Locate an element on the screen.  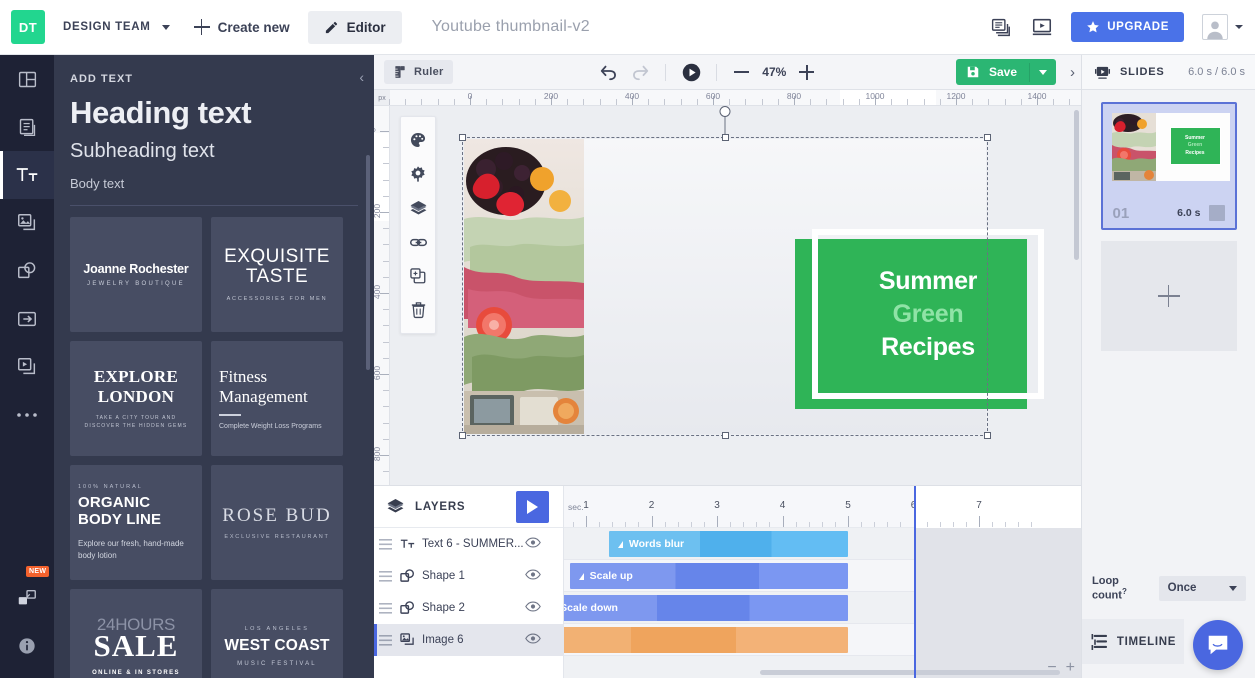
sidebar-item-text is located at coordinates (27, 175).